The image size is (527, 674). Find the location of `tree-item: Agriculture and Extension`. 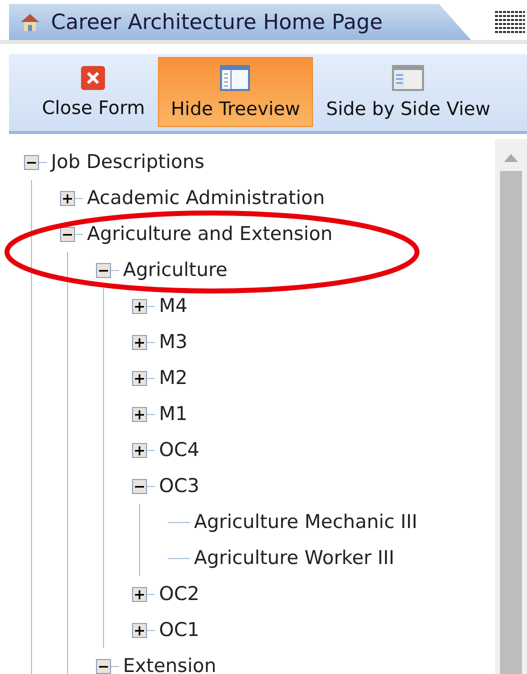

tree-item: Agriculture and Extension is located at coordinates (210, 234).